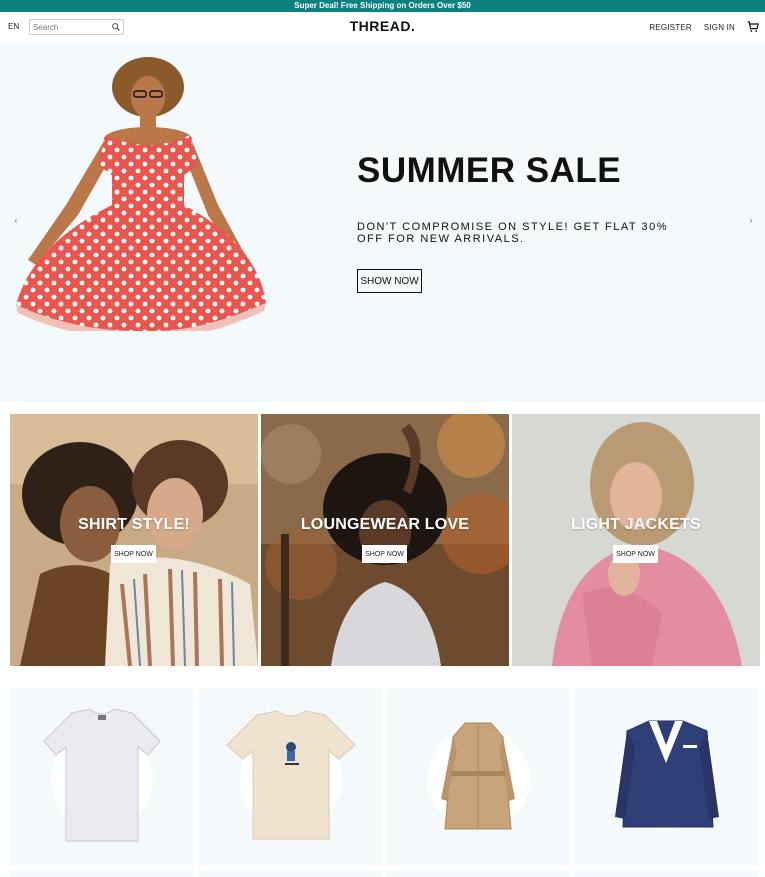 The width and height of the screenshot is (765, 877). I want to click on nav-actions: REGISTER SIGN IN, so click(704, 27).